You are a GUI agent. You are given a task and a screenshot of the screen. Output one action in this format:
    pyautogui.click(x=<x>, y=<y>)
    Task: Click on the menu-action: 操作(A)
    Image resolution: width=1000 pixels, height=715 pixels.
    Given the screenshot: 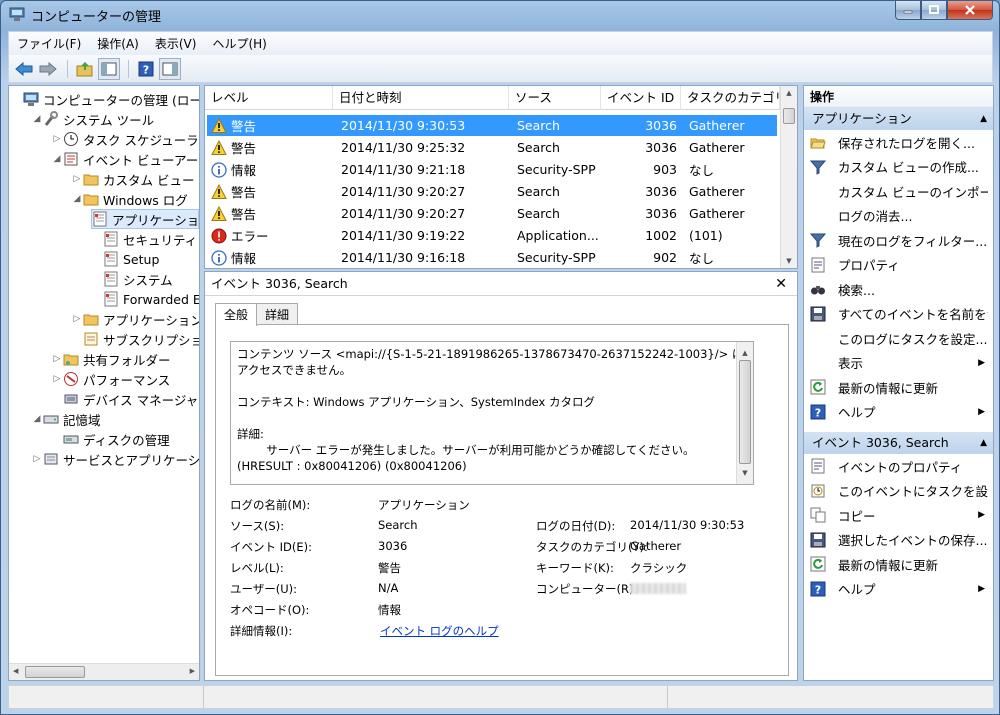 What is the action you would take?
    pyautogui.click(x=118, y=43)
    